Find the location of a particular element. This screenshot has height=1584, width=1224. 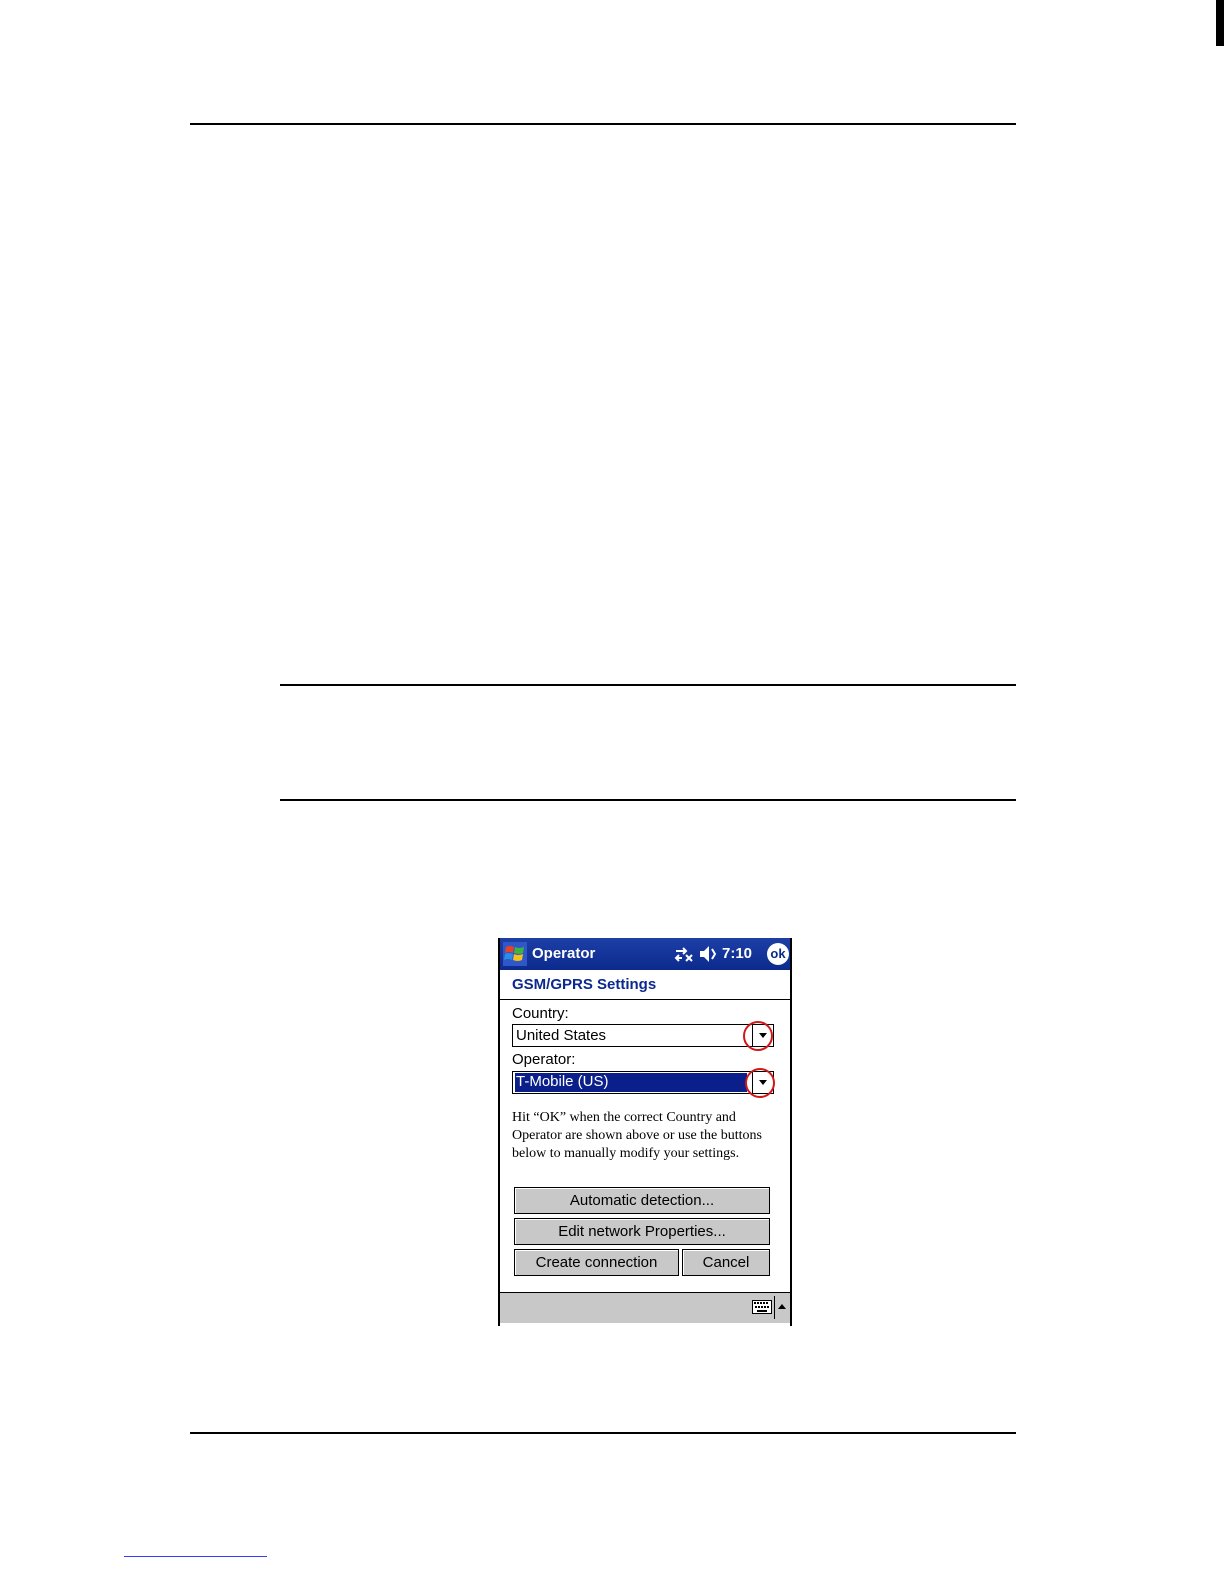

speaker-muted-icon is located at coordinates (708, 954).